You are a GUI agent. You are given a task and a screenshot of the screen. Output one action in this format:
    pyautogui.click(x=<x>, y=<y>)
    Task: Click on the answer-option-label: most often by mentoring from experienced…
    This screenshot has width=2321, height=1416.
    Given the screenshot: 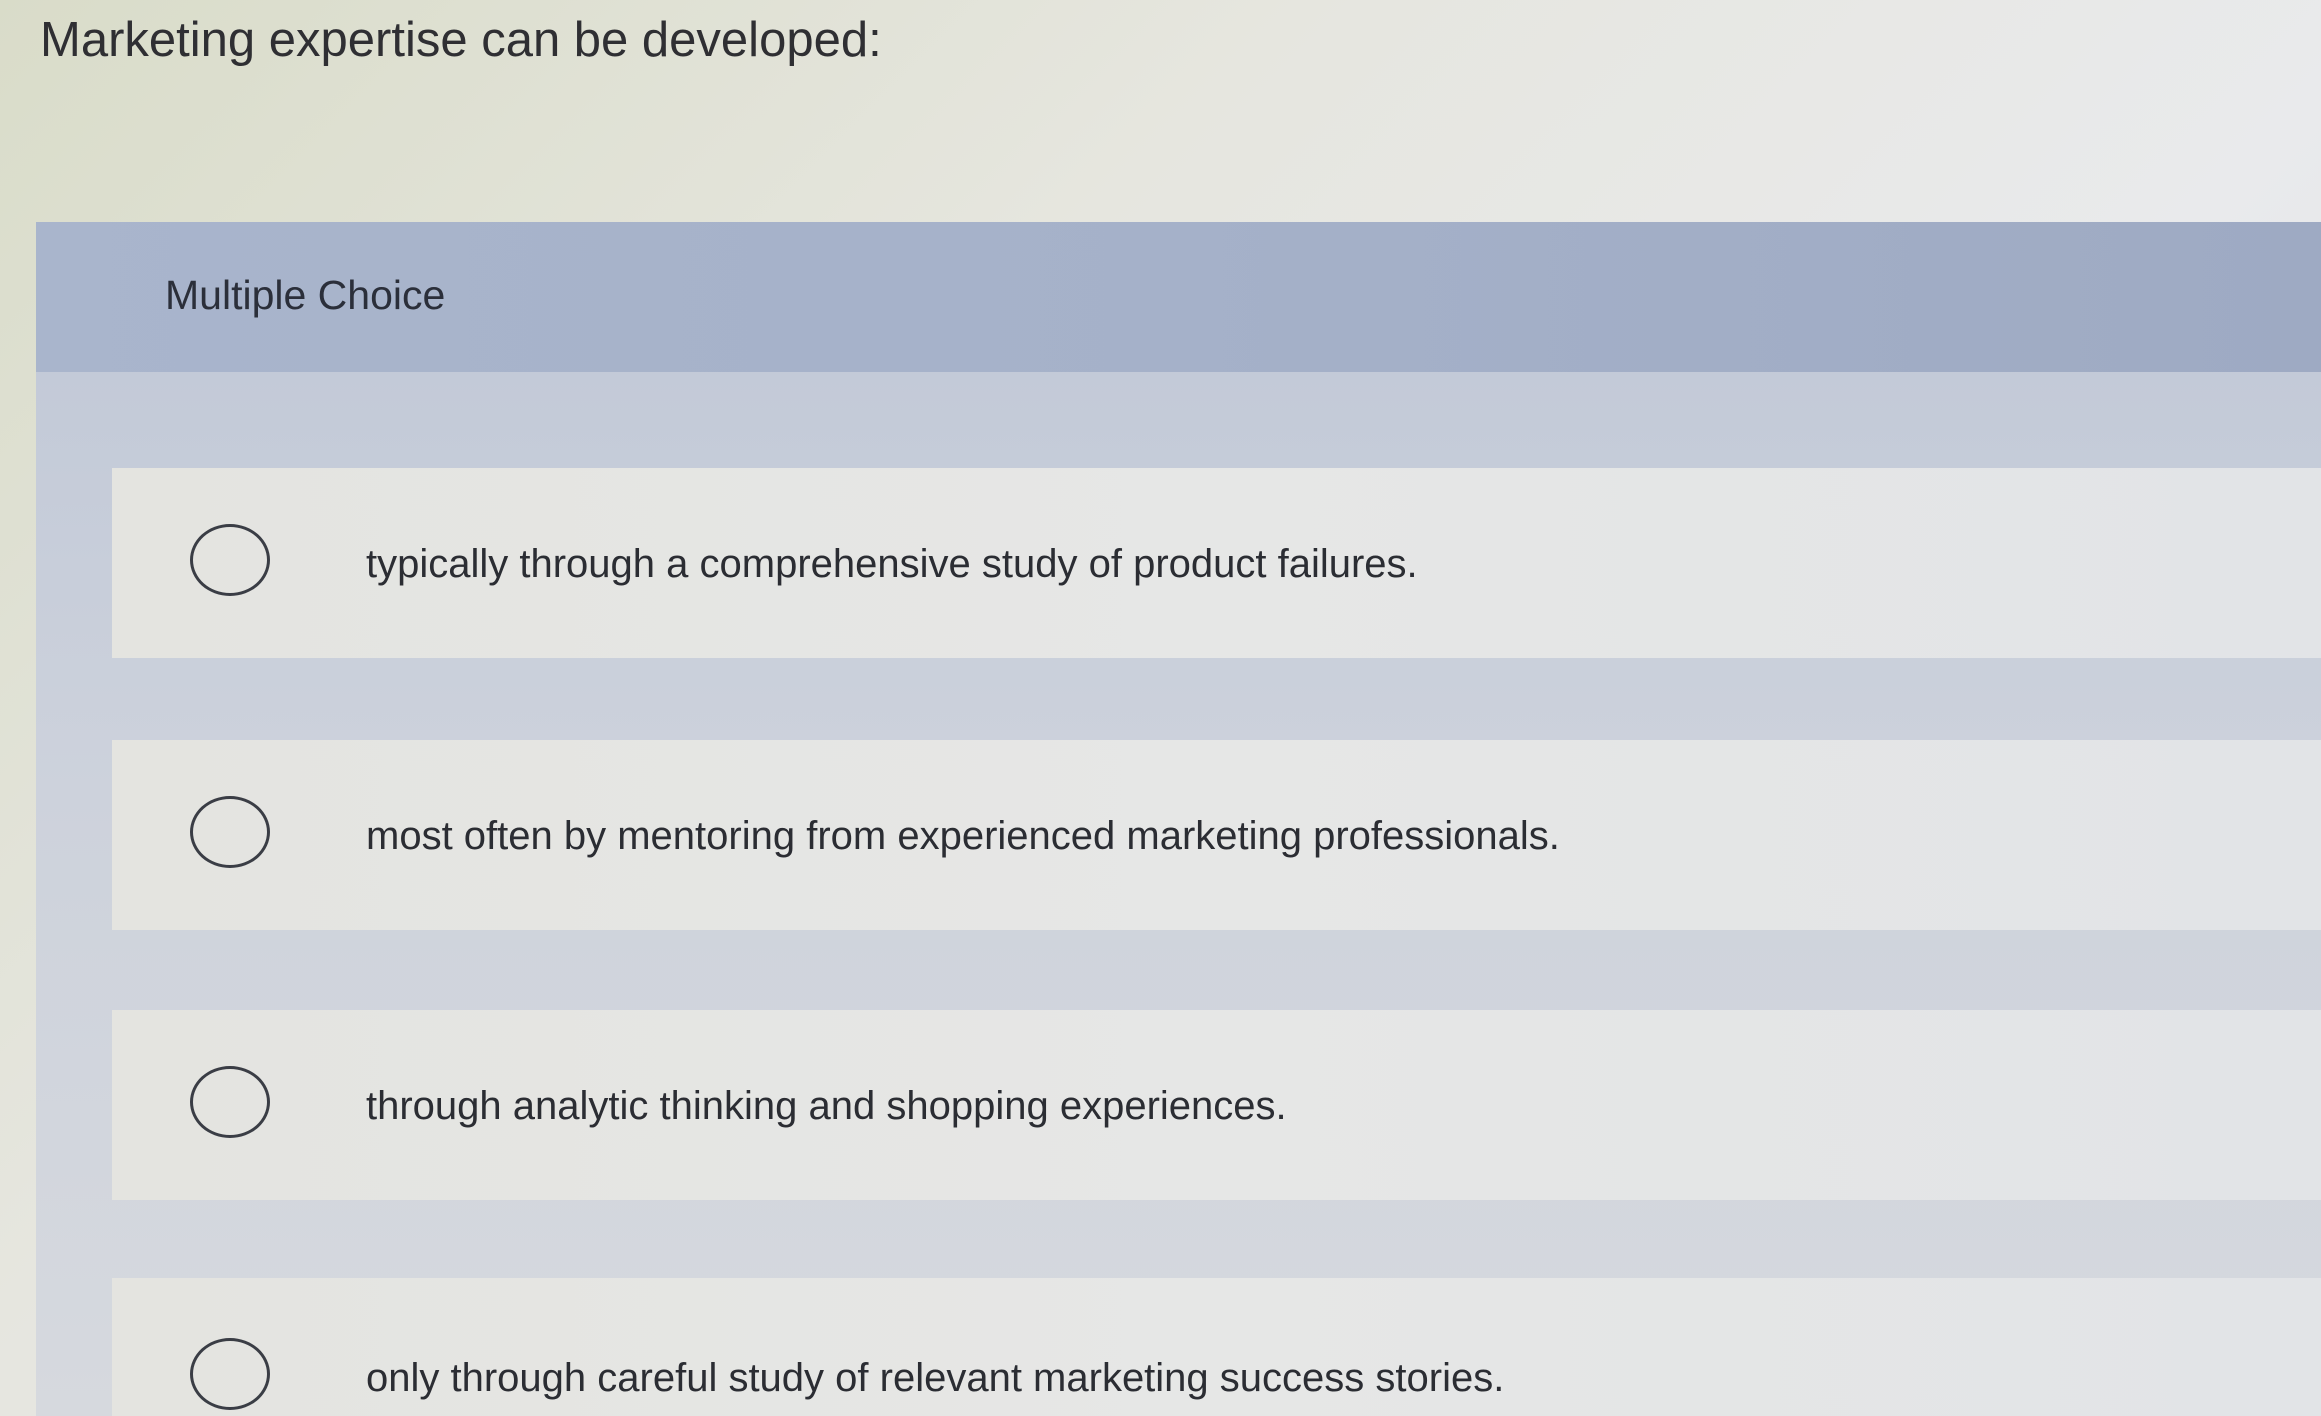 What is the action you would take?
    pyautogui.click(x=963, y=836)
    